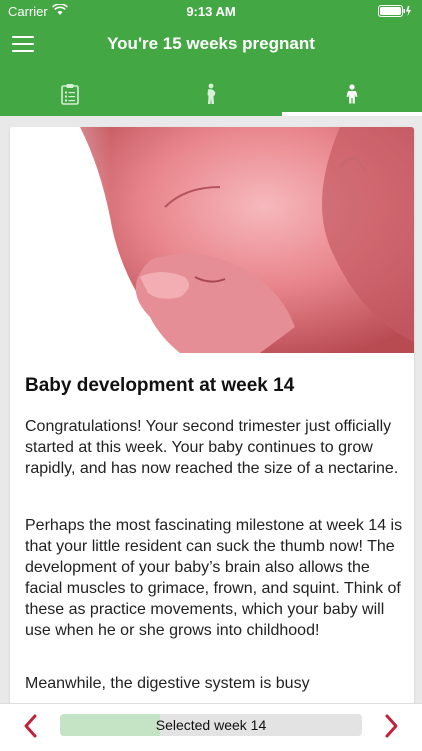  What do you see at coordinates (160, 385) in the screenshot?
I see `article-heading: Baby development at week 14` at bounding box center [160, 385].